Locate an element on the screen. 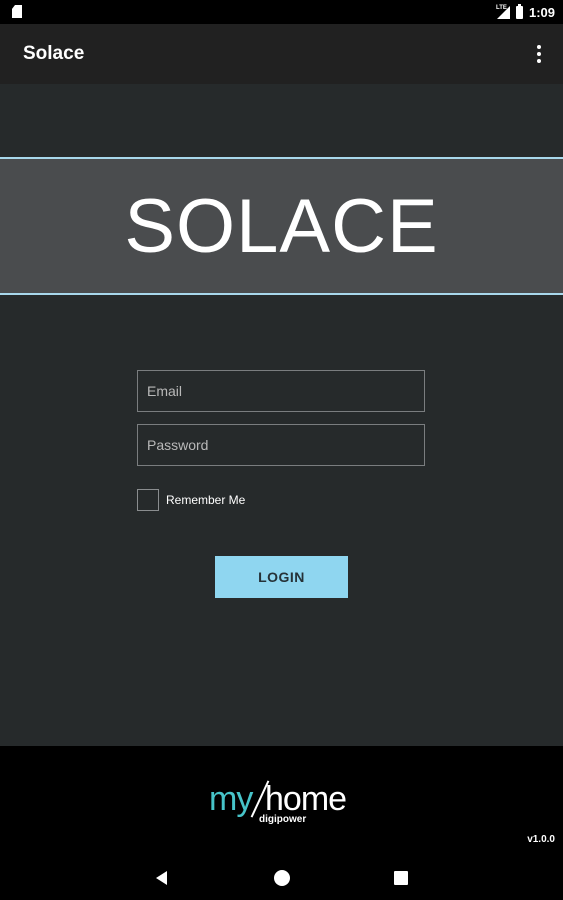  app-title: Solace is located at coordinates (54, 53).